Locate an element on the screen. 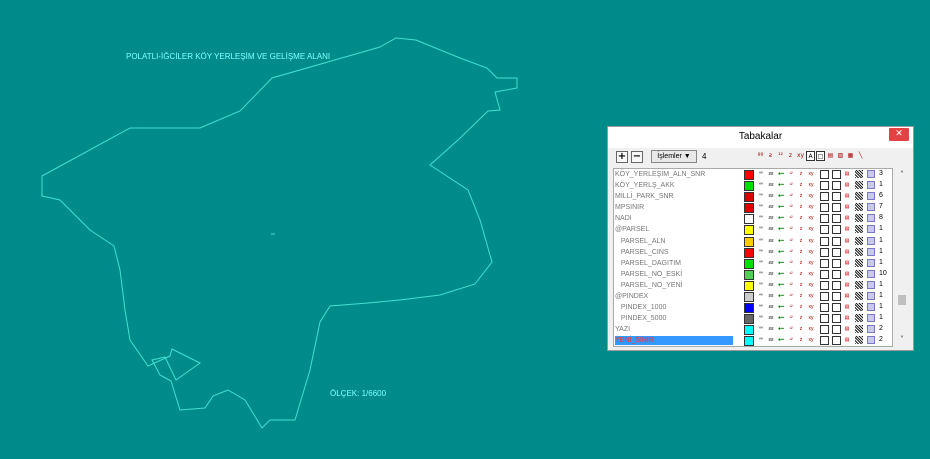 The image size is (930, 459). layer-row: YAZI ºº ƨƨ ●━ ¹² z xy ▤ 2 is located at coordinates (753, 330).